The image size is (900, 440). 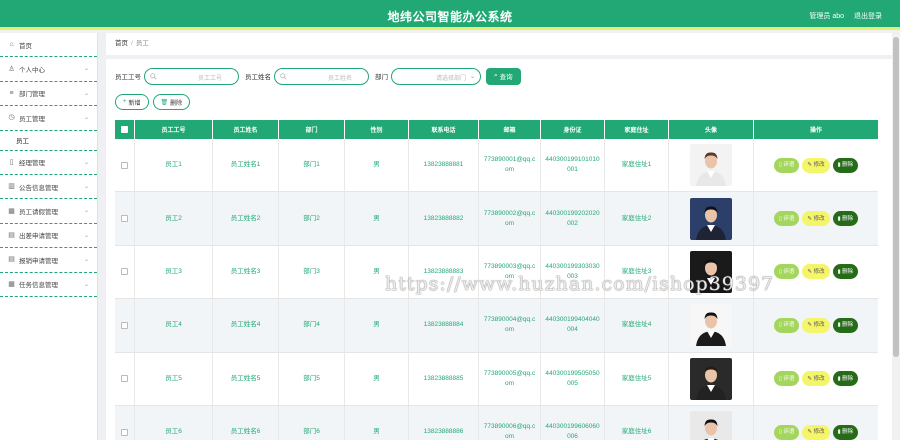 I want to click on emp-name-cell: 员工姓名6, so click(x=246, y=422).